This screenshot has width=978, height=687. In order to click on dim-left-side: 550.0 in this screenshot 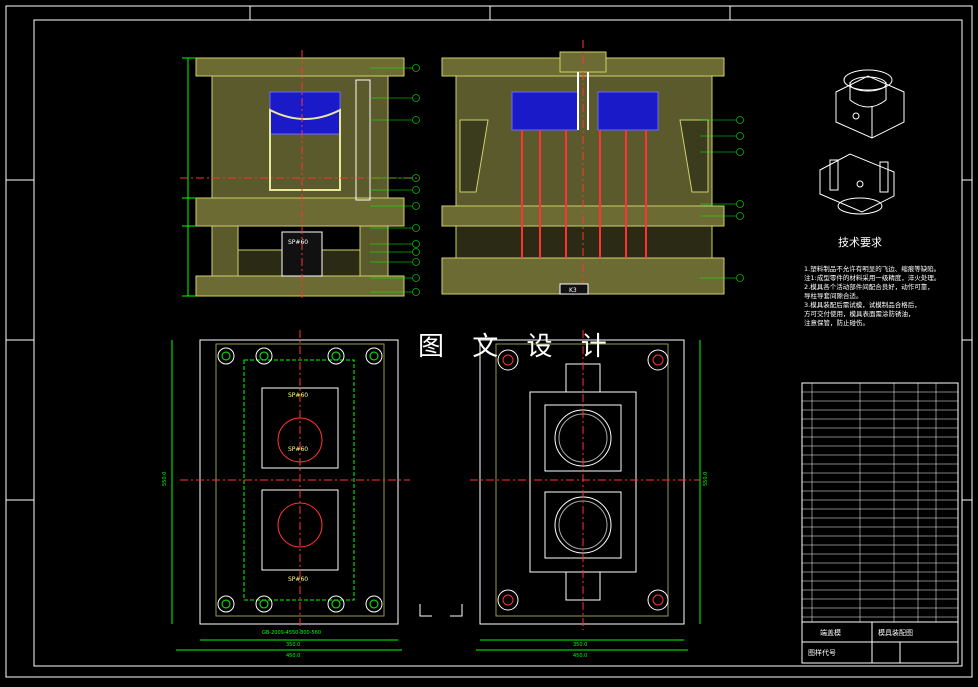, I will do `click(165, 479)`.